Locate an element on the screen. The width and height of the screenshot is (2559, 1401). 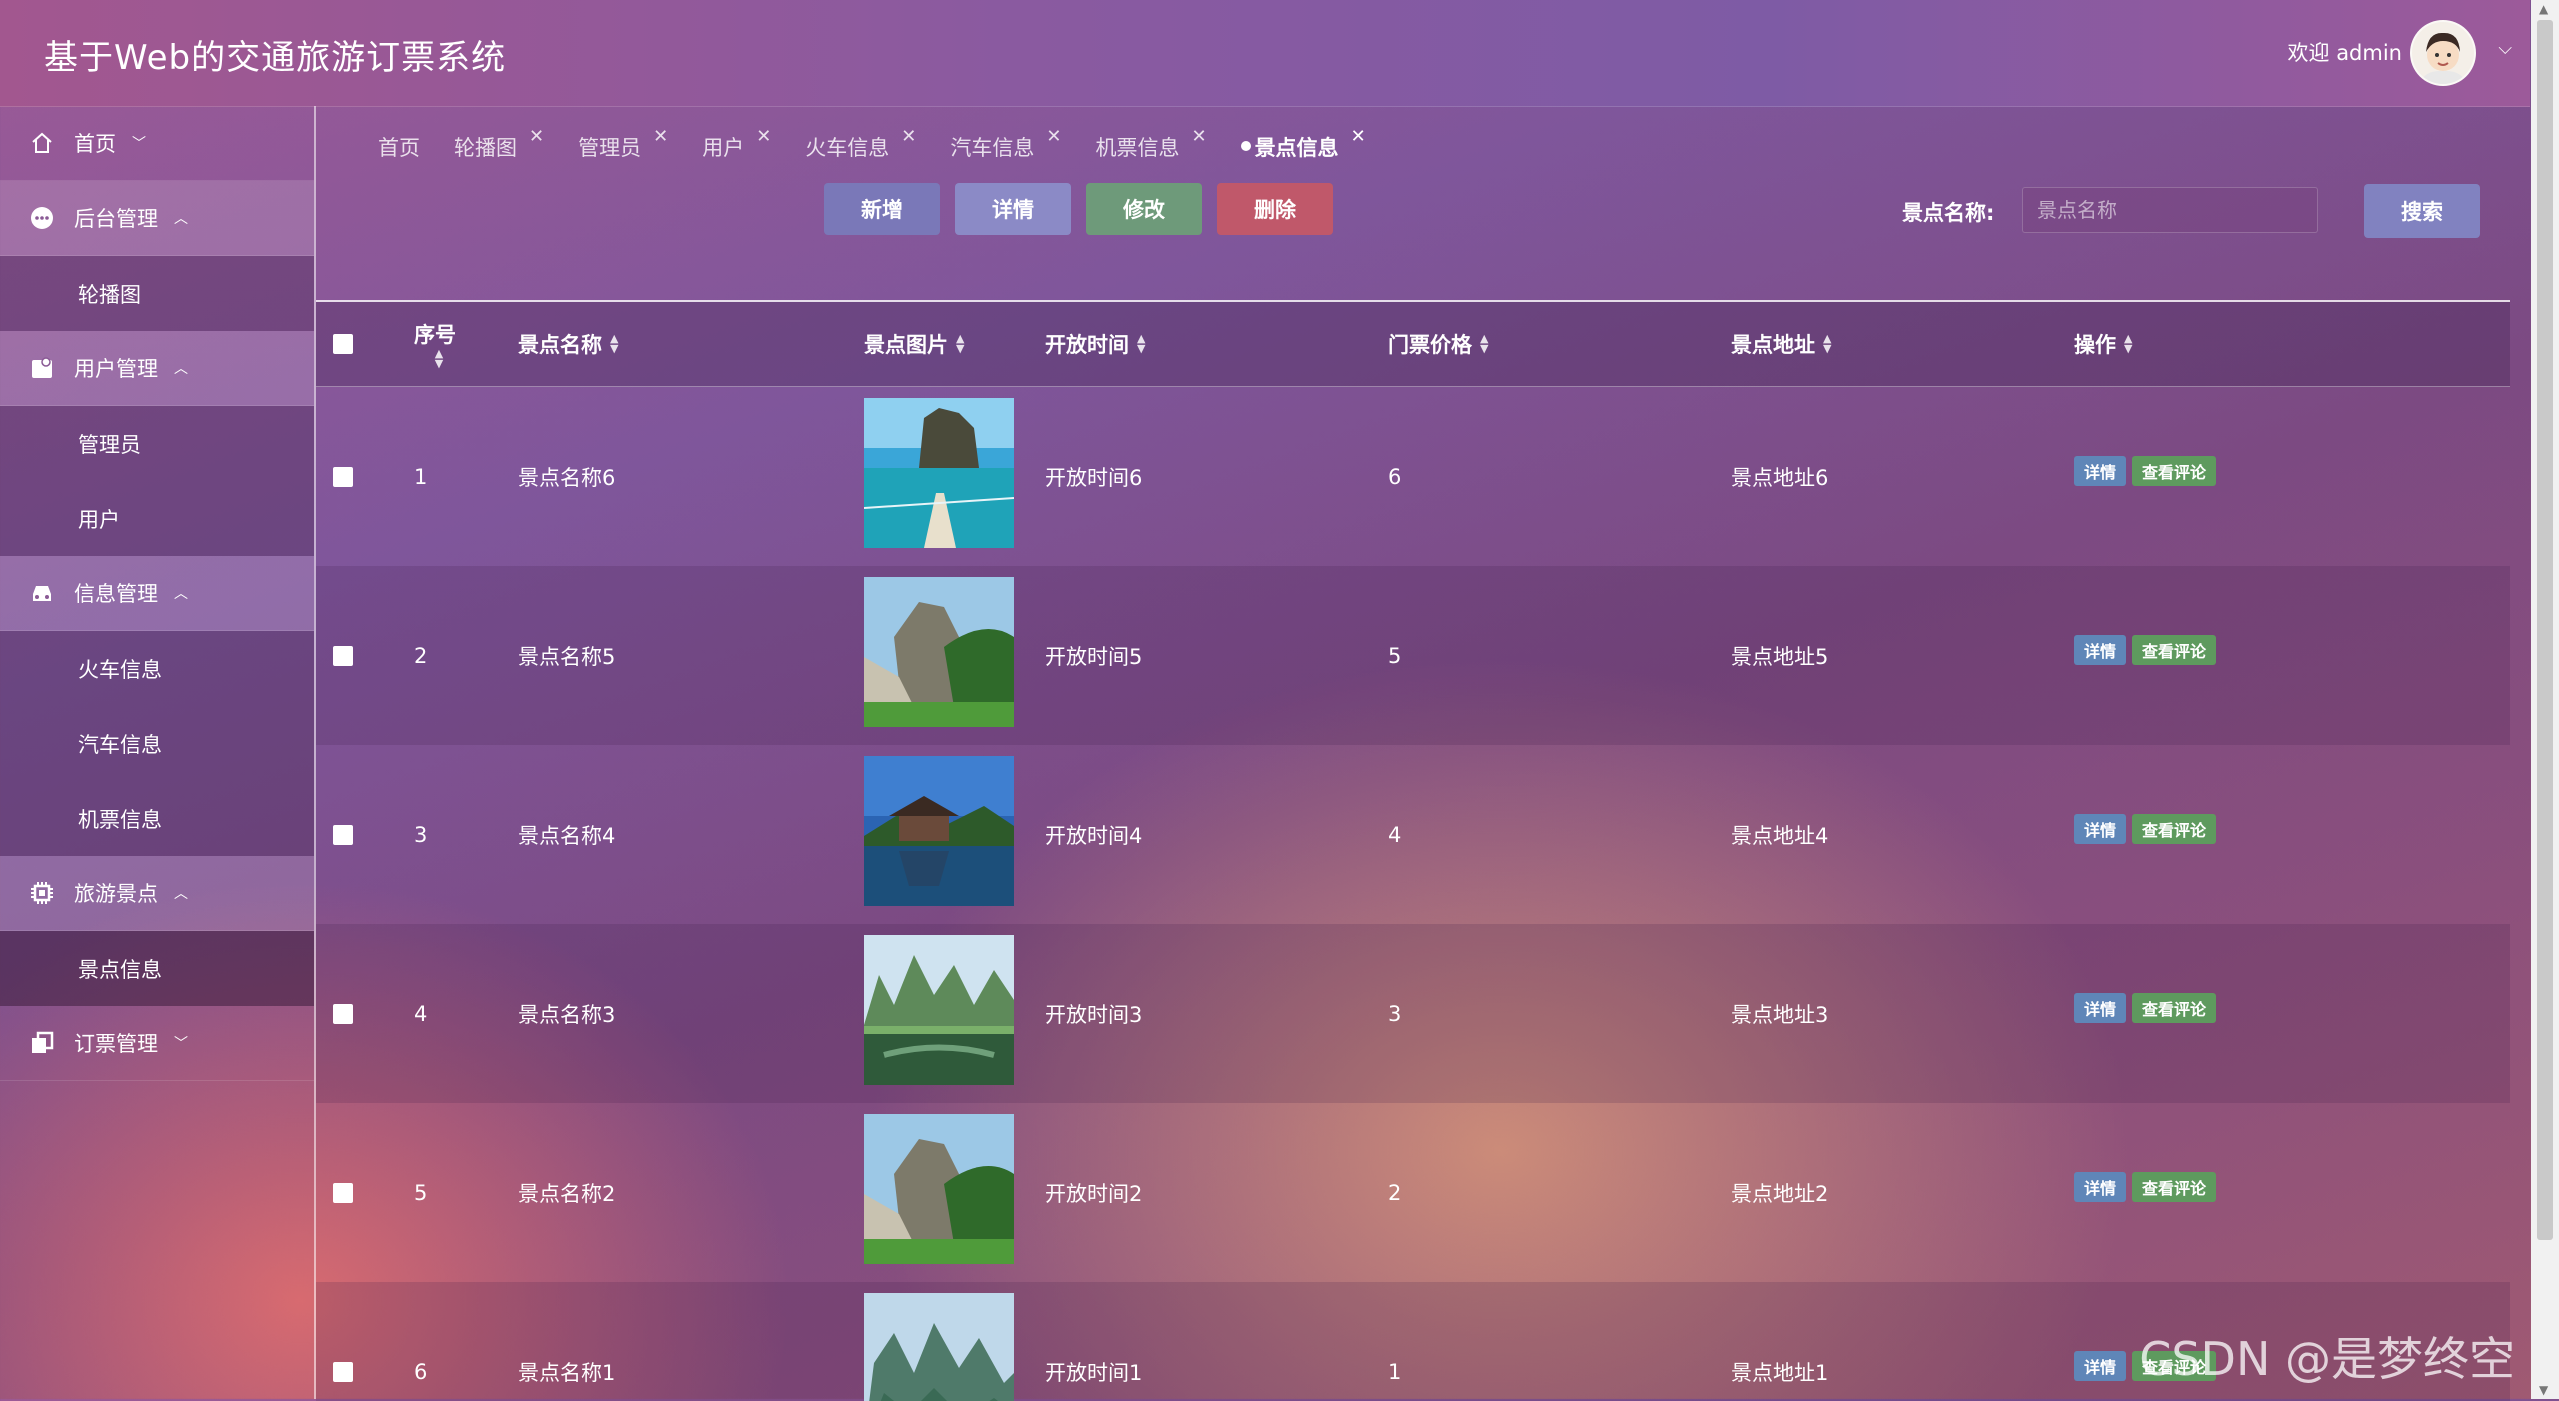
sidebar-item-bus-info: 汽车信息 is located at coordinates (157, 743).